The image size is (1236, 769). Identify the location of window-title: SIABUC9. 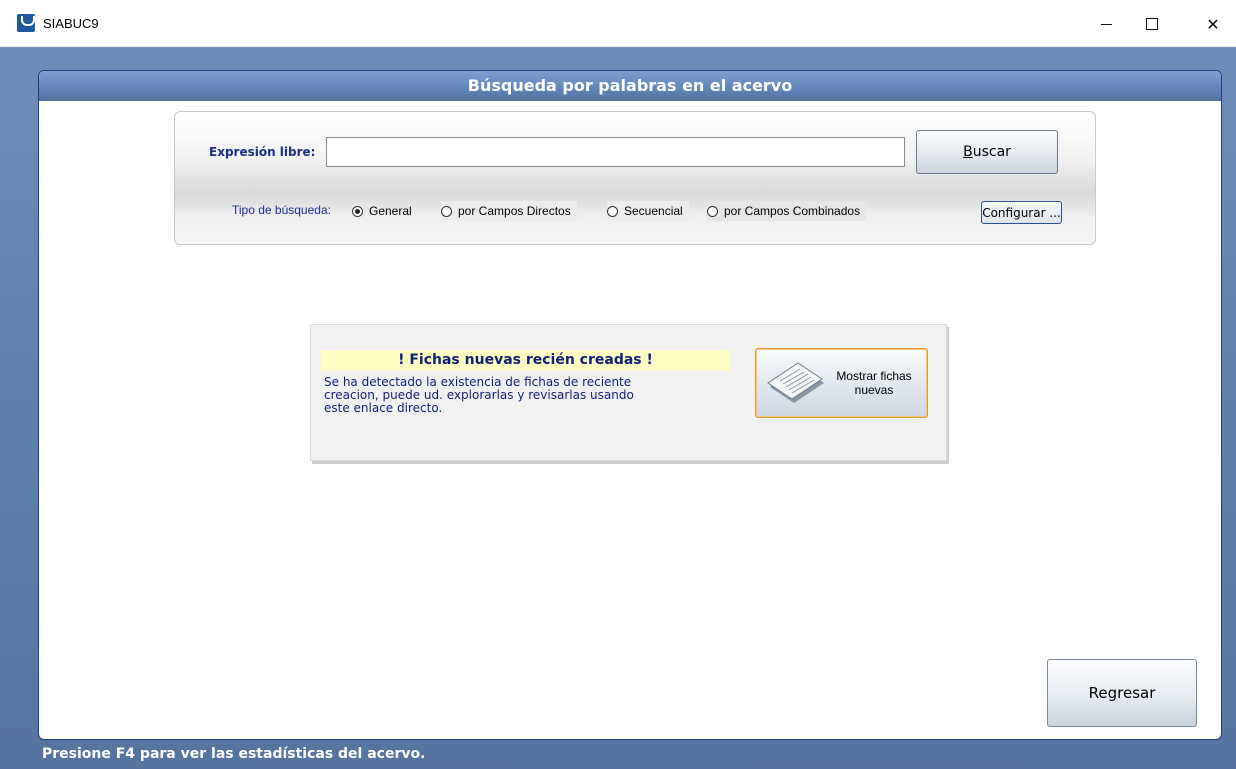
(71, 23).